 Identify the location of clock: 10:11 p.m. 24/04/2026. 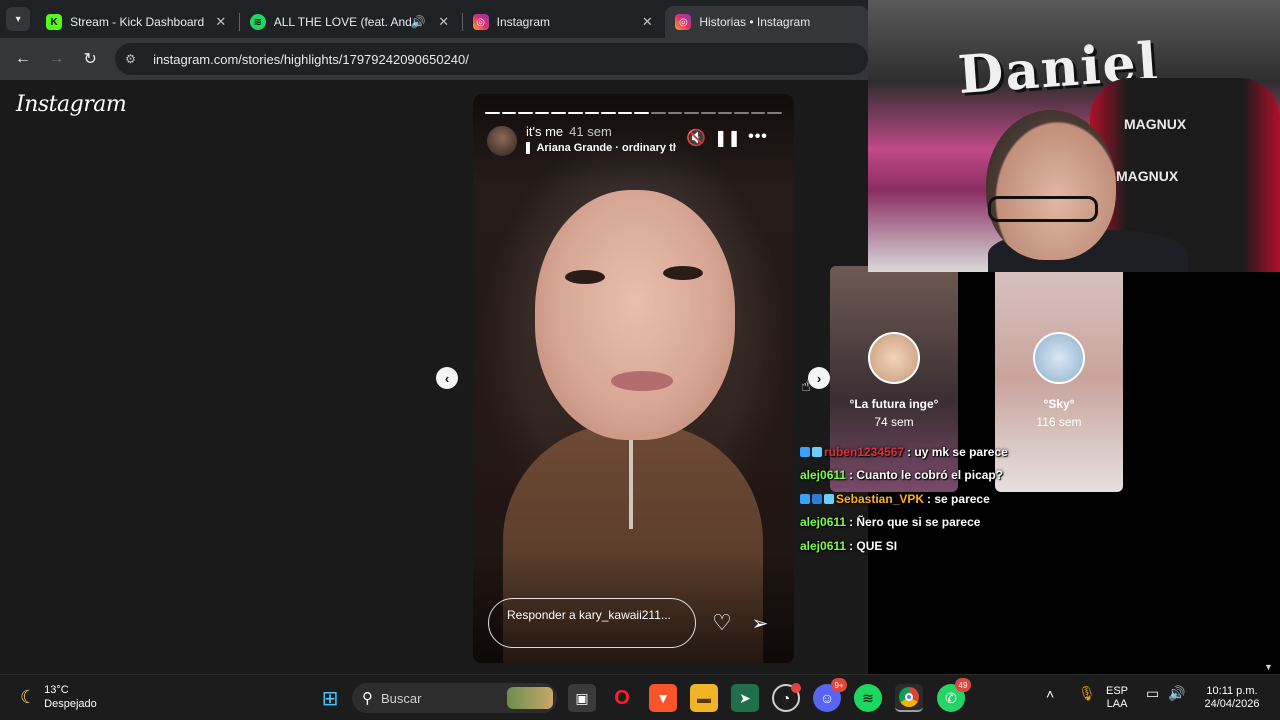
(1232, 698).